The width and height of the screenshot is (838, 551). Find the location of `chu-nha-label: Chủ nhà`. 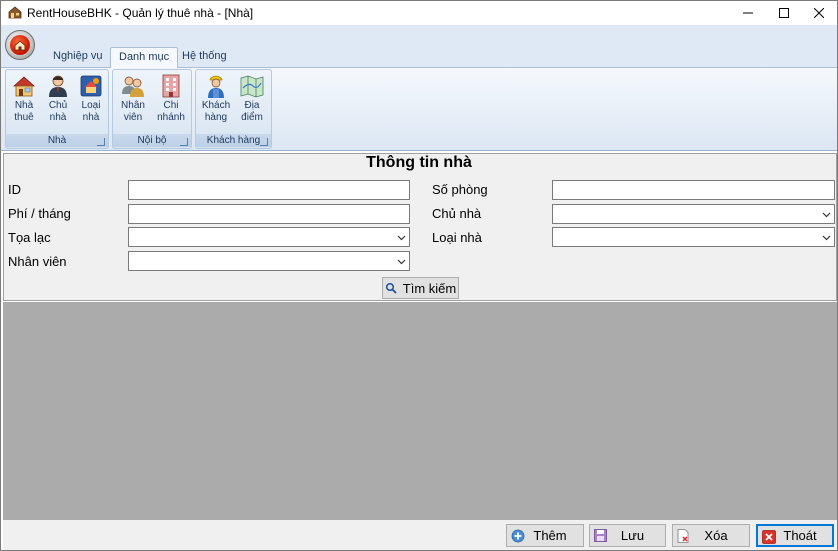

chu-nha-label: Chủ nhà is located at coordinates (58, 111).